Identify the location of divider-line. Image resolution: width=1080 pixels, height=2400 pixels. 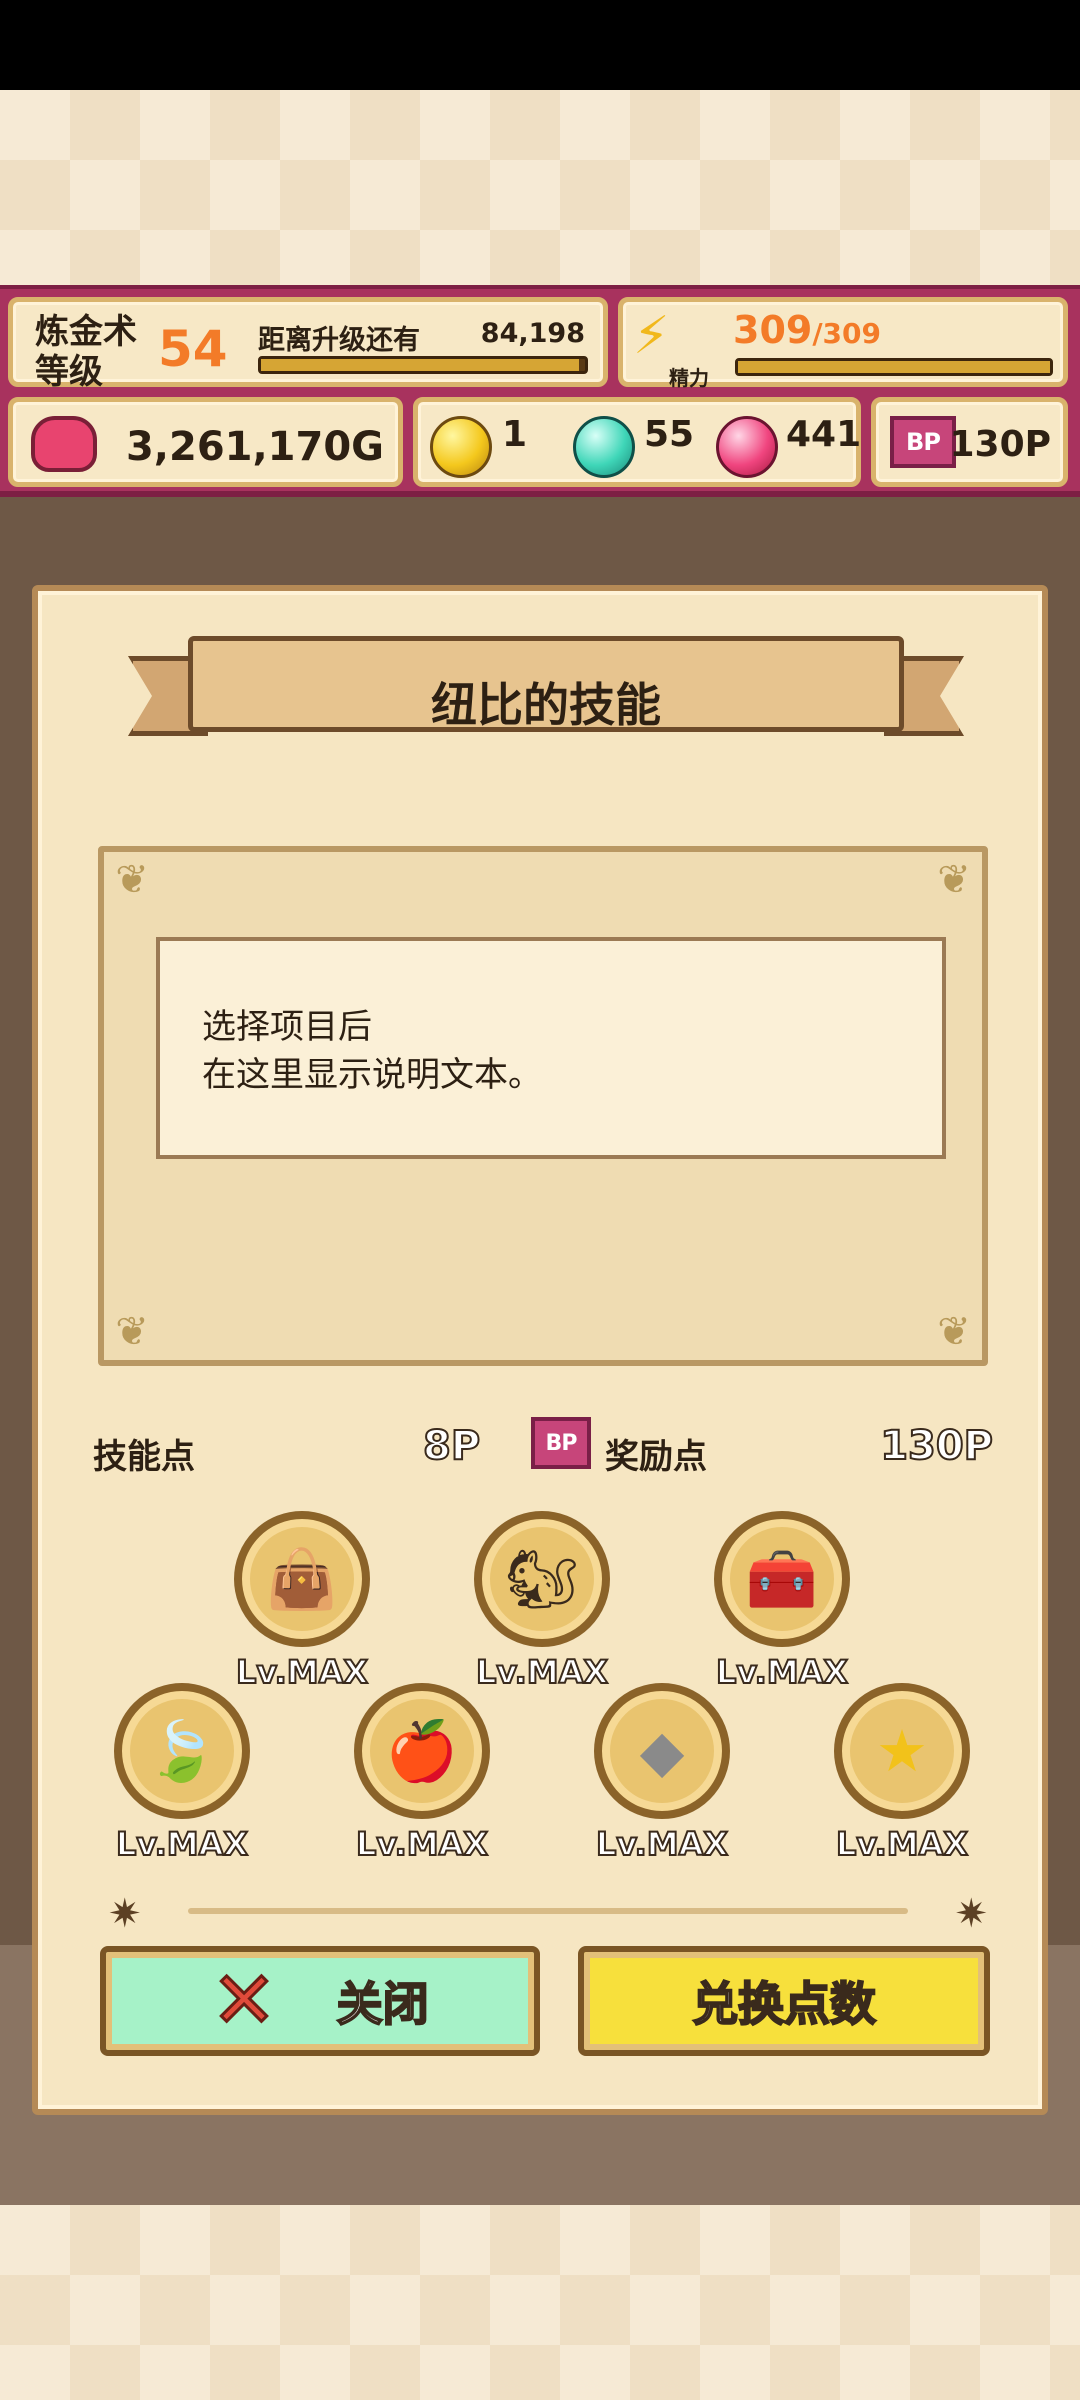
(548, 1911).